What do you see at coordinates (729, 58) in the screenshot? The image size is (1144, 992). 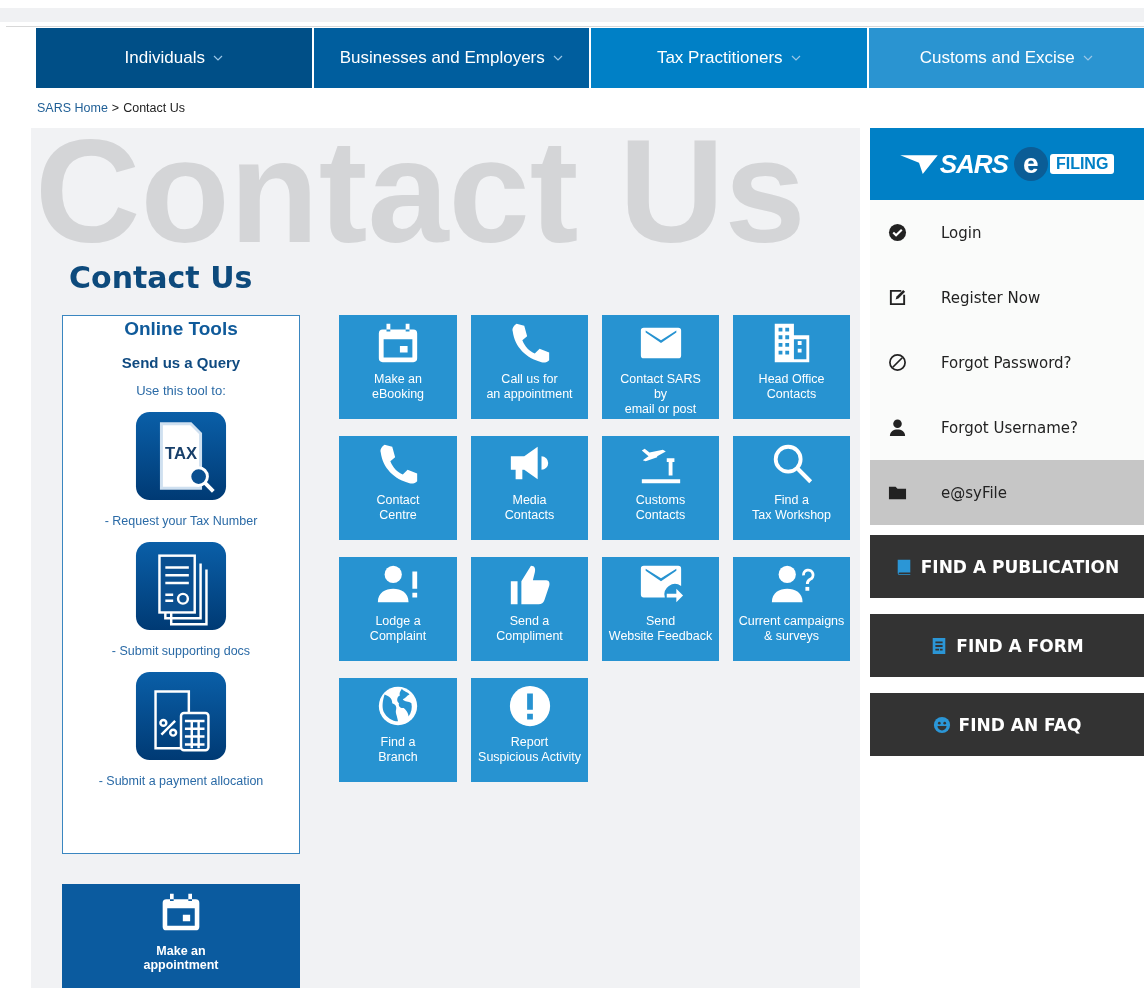 I see `nav-tab: Tax Practitioners` at bounding box center [729, 58].